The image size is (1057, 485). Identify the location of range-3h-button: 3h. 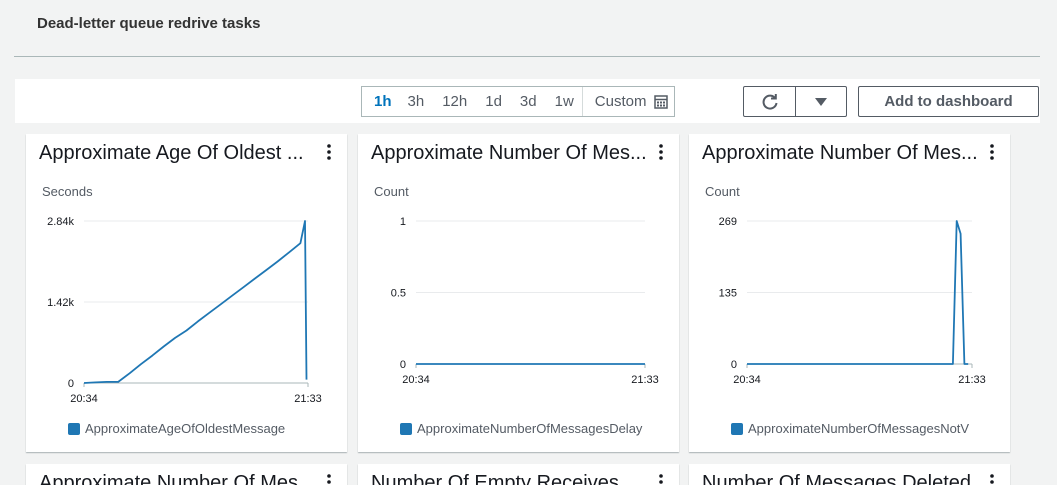
(416, 101).